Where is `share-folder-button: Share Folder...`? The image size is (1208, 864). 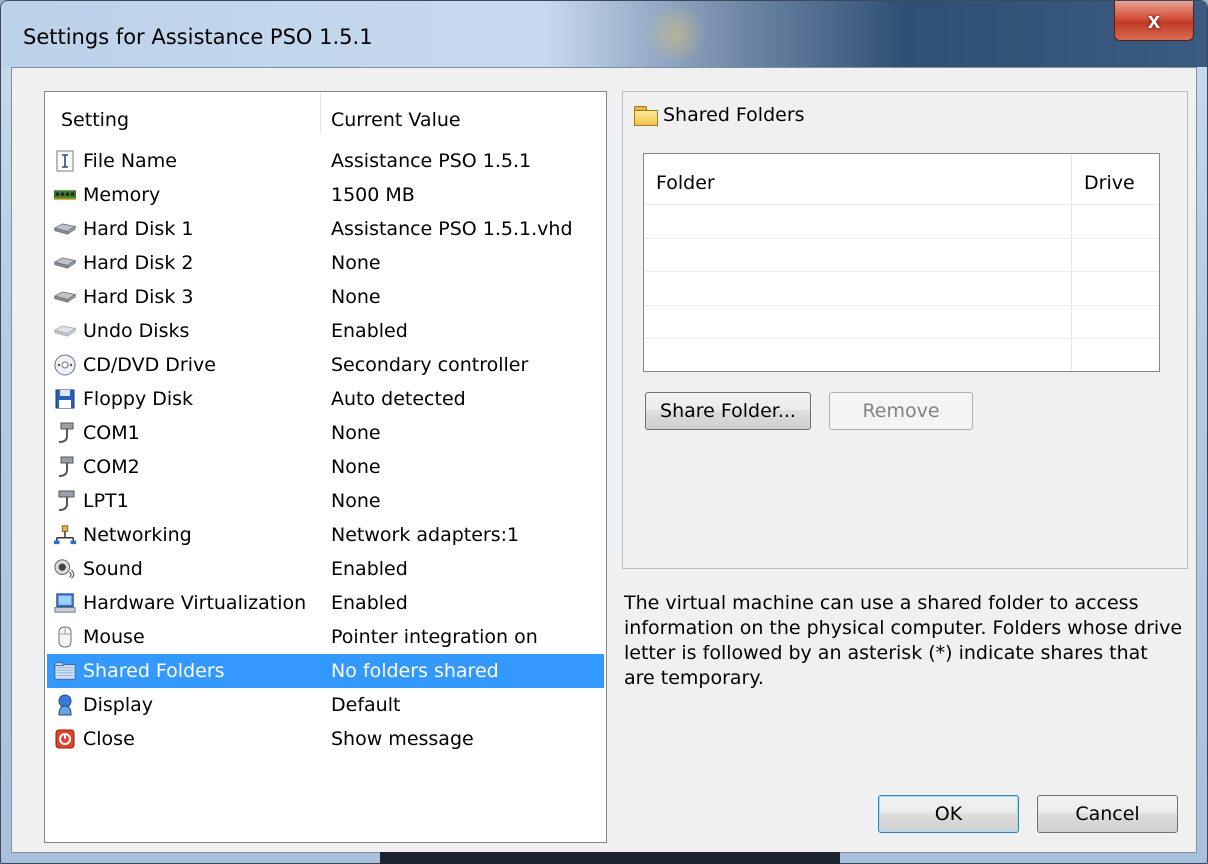
share-folder-button: Share Folder... is located at coordinates (728, 411).